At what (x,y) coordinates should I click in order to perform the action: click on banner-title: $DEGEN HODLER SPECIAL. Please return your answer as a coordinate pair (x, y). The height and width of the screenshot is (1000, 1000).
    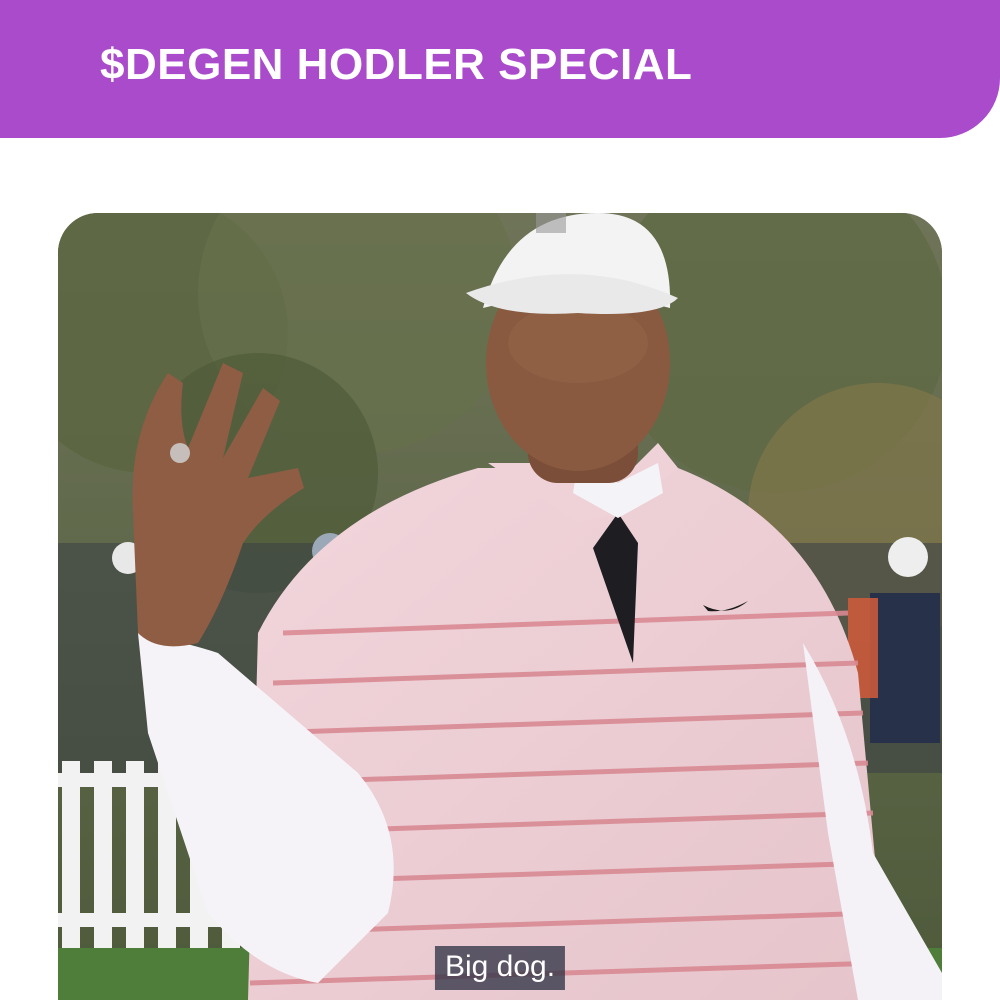
    Looking at the image, I should click on (396, 64).